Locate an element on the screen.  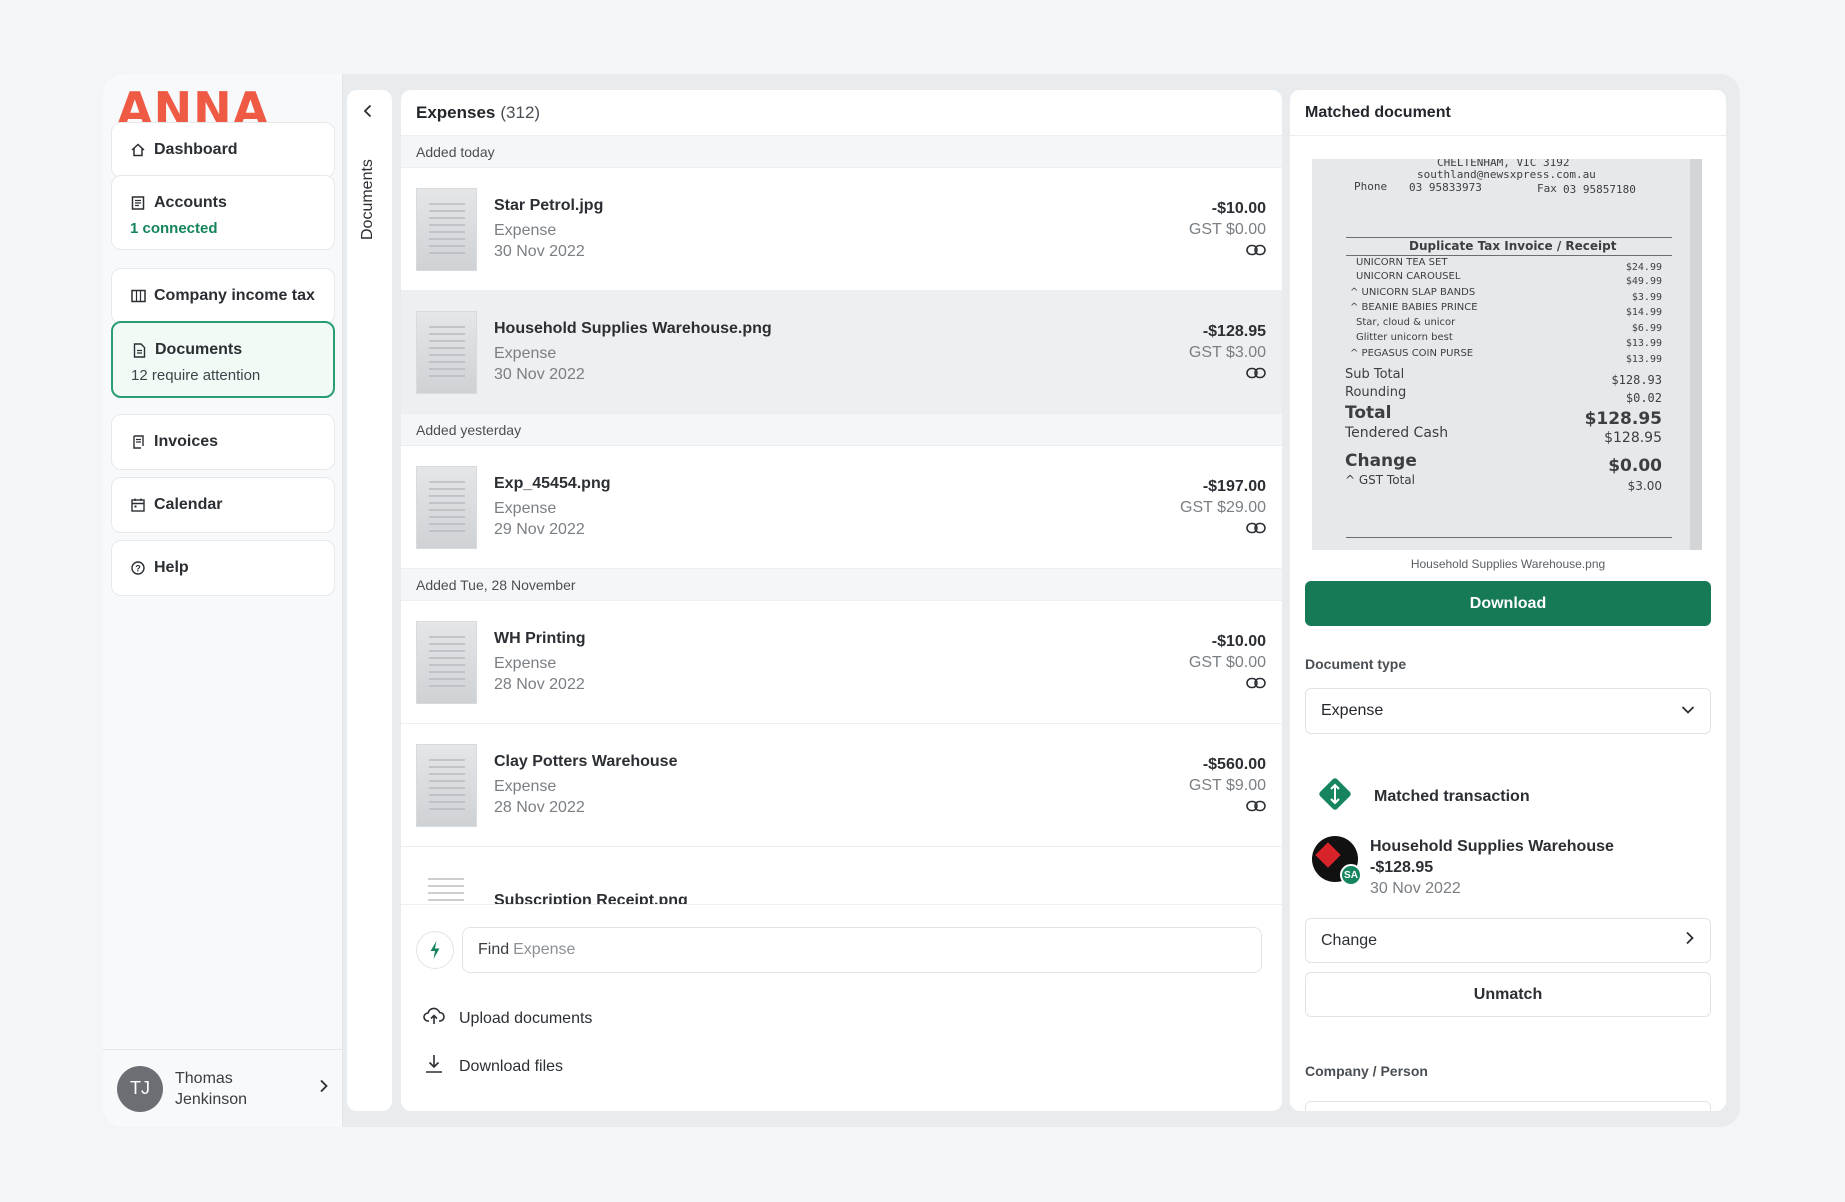
find-placeholder: Expense is located at coordinates (544, 949).